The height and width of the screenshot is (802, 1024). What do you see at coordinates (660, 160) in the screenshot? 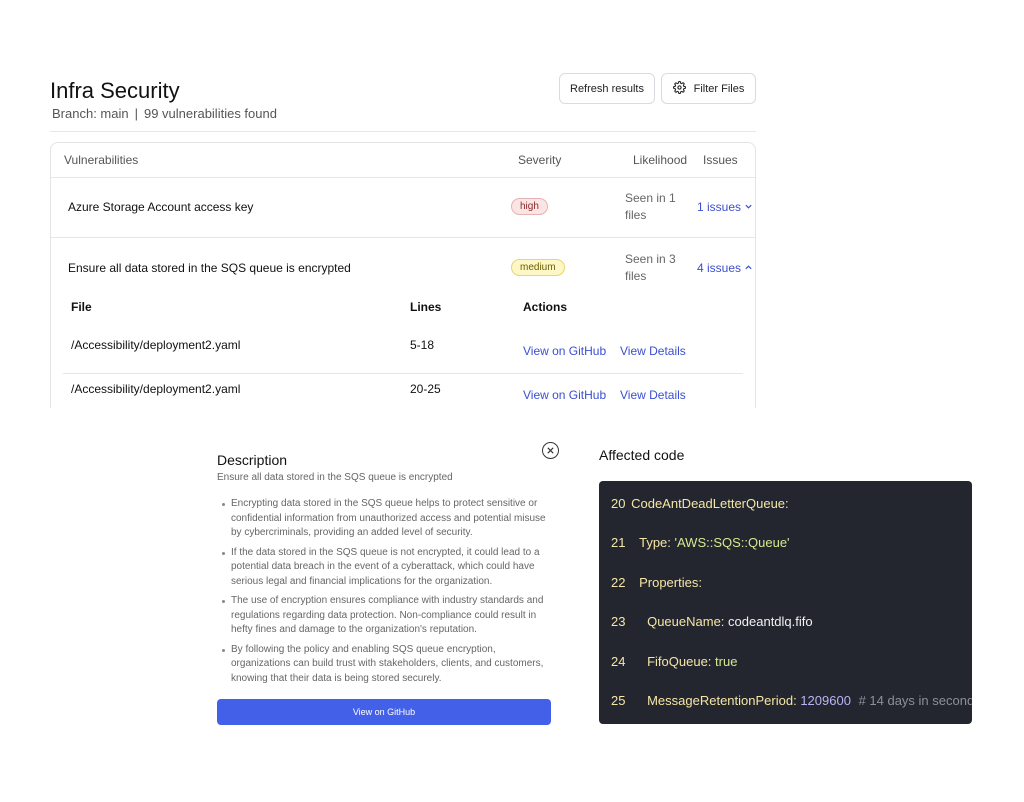
I see `column-likelihood: Likelihood` at bounding box center [660, 160].